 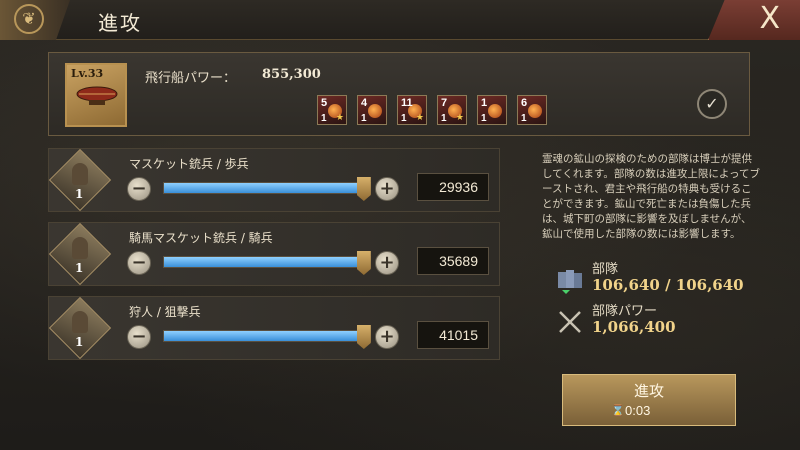 What do you see at coordinates (648, 391) in the screenshot?
I see `attack-label: 進攻` at bounding box center [648, 391].